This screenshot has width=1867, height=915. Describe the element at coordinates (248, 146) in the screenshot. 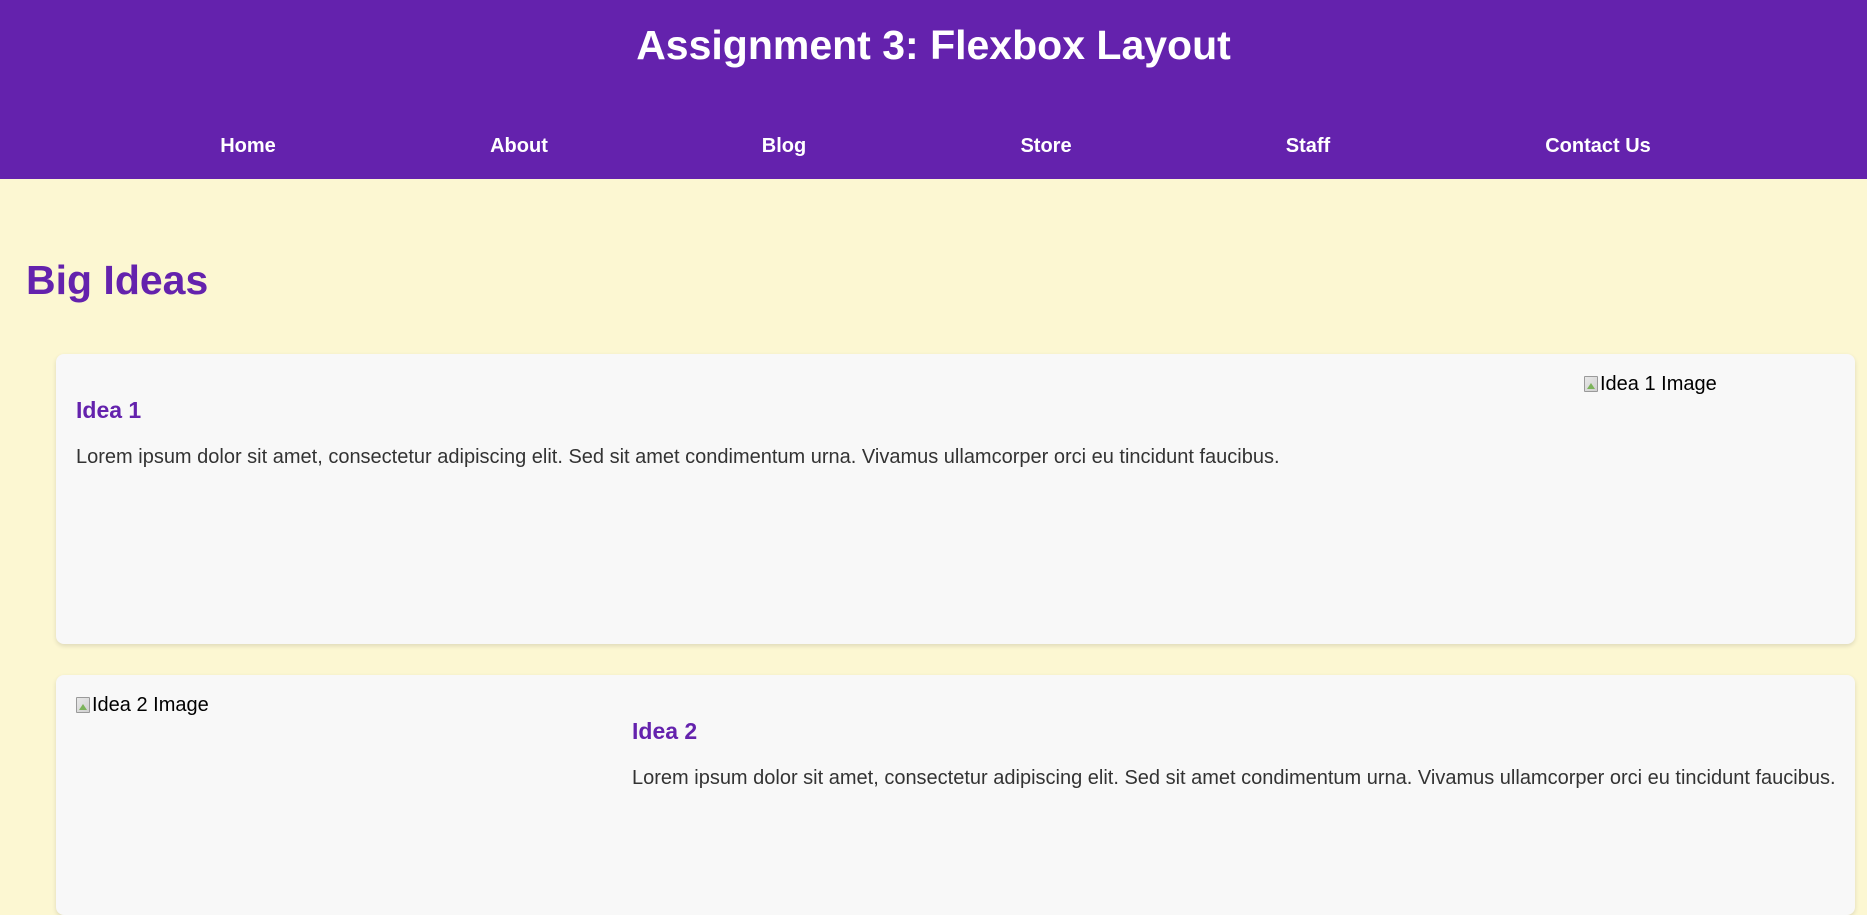

I see `nav-link-home: Home` at that location.